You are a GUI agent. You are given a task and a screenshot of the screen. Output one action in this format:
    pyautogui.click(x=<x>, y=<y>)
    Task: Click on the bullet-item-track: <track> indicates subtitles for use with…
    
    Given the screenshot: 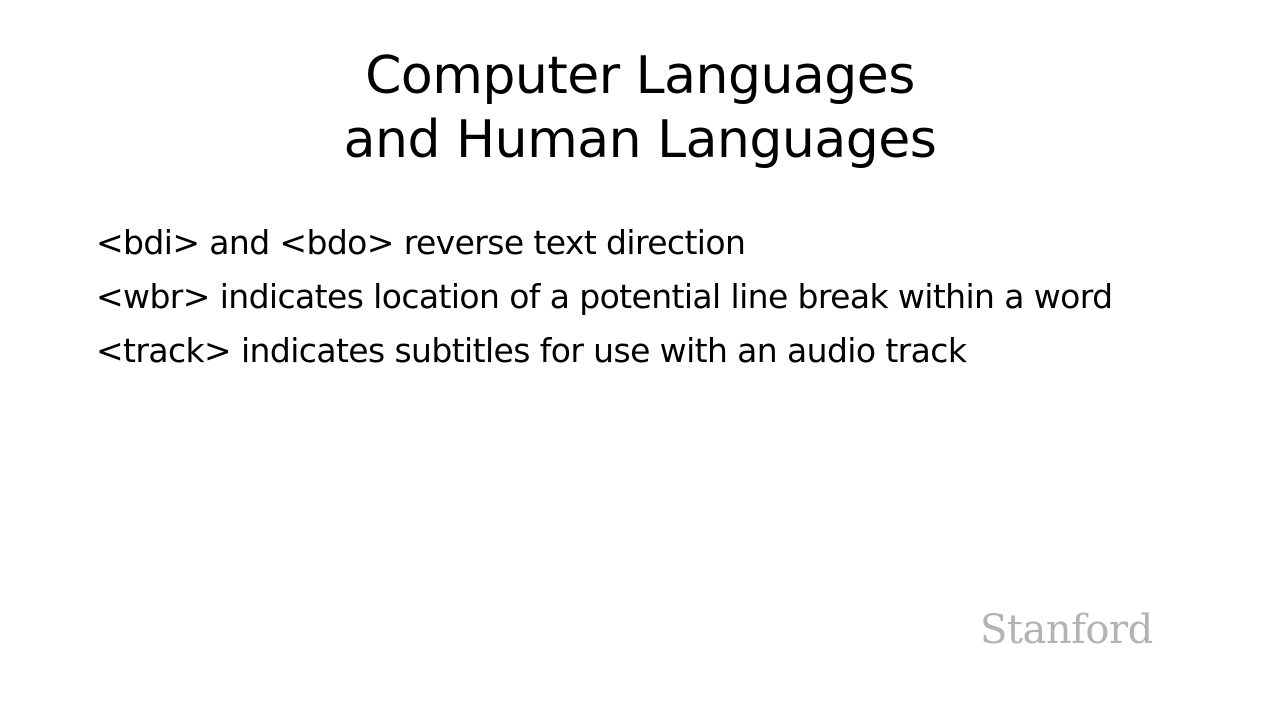 What is the action you would take?
    pyautogui.click(x=531, y=350)
    